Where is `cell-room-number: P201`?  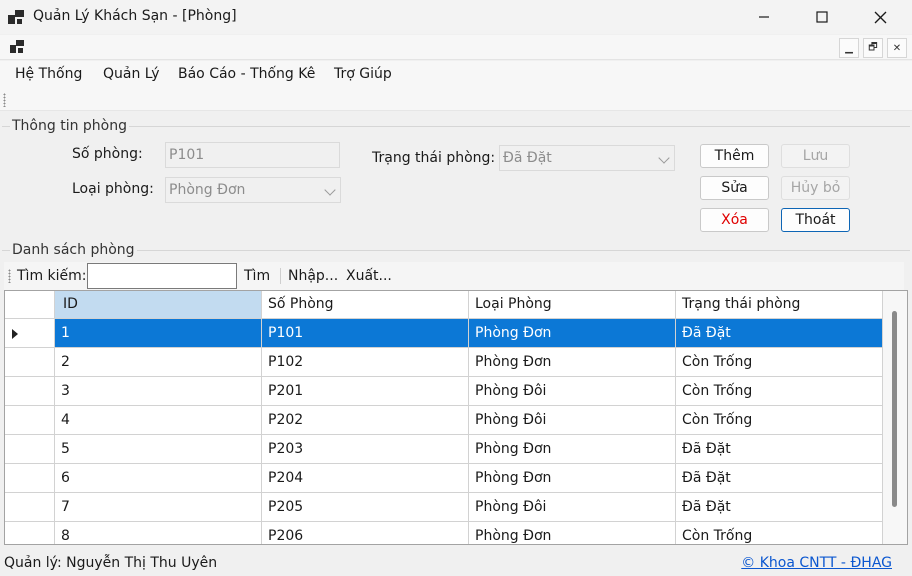
cell-room-number: P201 is located at coordinates (365, 391).